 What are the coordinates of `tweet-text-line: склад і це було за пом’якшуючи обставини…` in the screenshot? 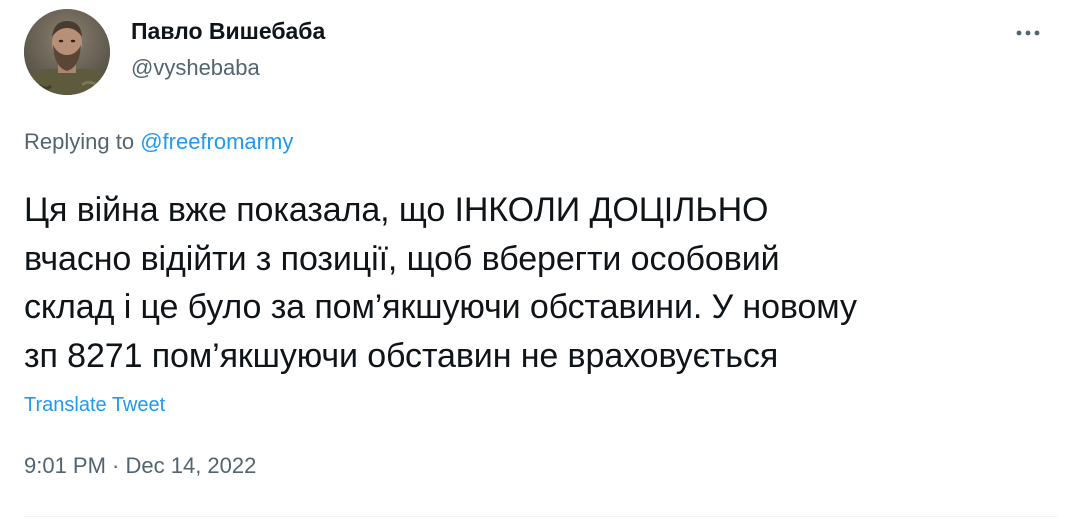 It's located at (440, 307).